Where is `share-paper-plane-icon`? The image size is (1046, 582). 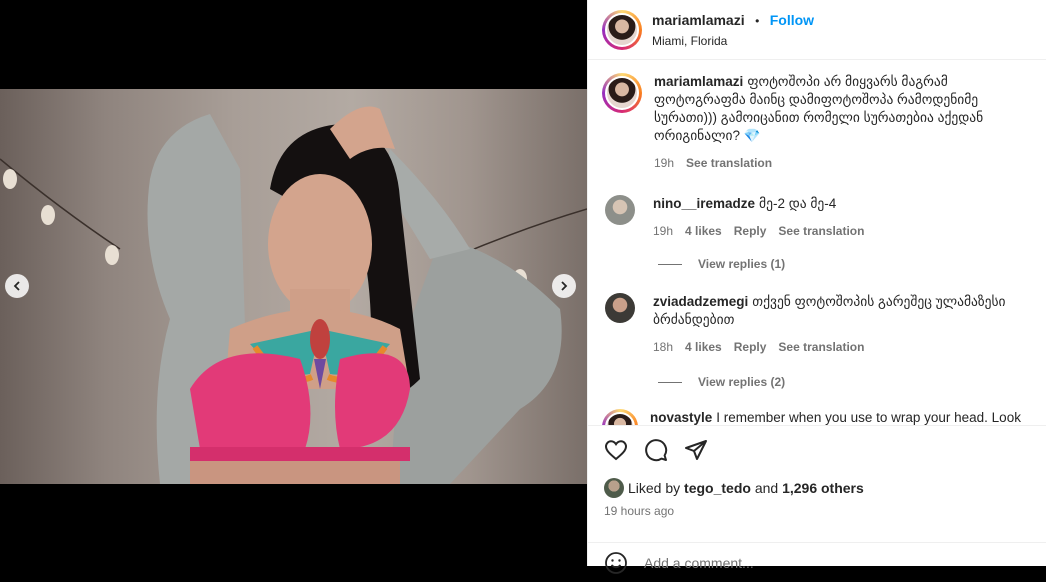
share-paper-plane-icon is located at coordinates (696, 450).